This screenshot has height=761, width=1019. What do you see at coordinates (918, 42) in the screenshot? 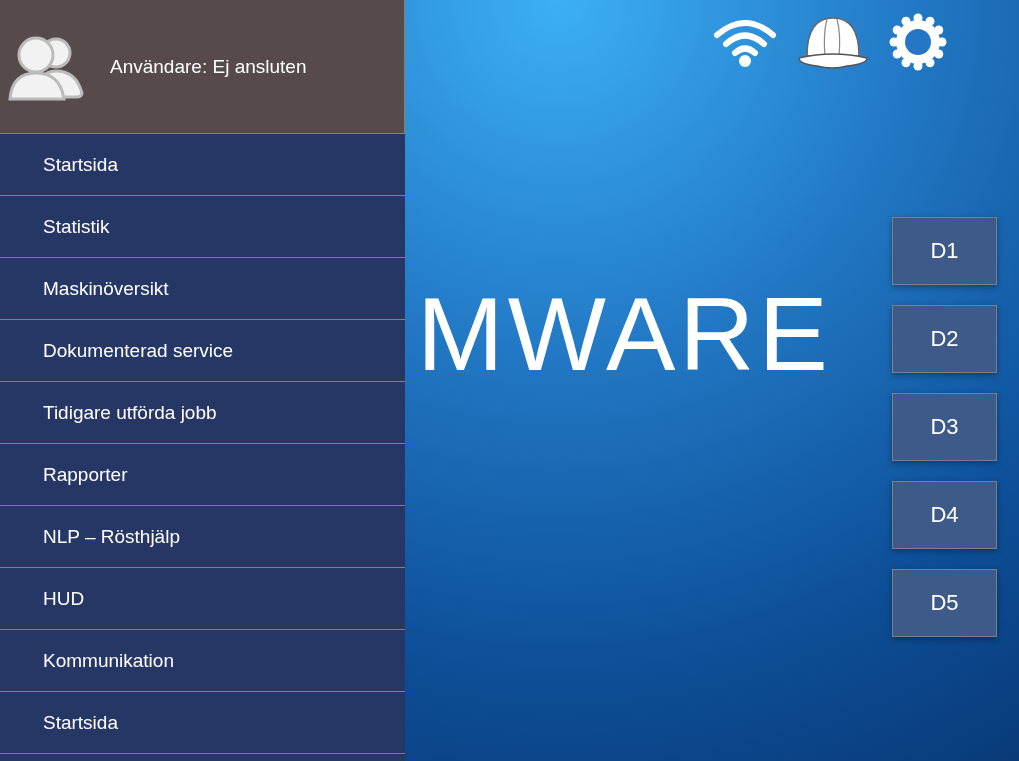
I see `settings-icon` at bounding box center [918, 42].